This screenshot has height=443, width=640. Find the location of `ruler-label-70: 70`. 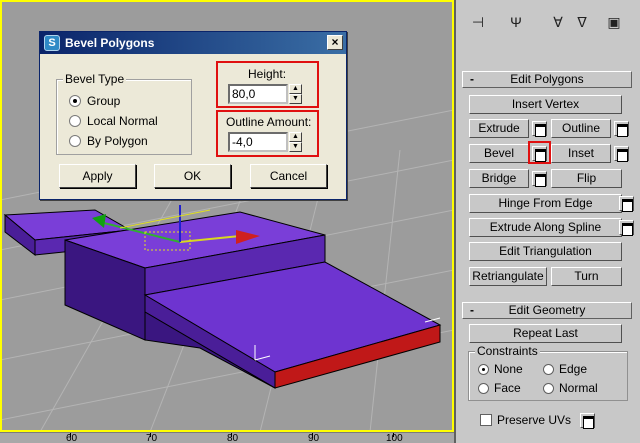

ruler-label-70: 70 is located at coordinates (152, 438).